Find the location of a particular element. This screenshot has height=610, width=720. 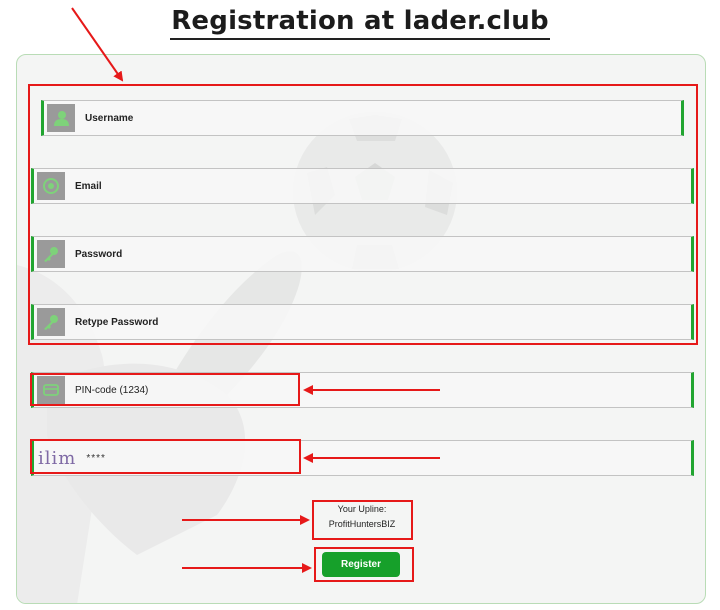

email-field: Email is located at coordinates (362, 186).